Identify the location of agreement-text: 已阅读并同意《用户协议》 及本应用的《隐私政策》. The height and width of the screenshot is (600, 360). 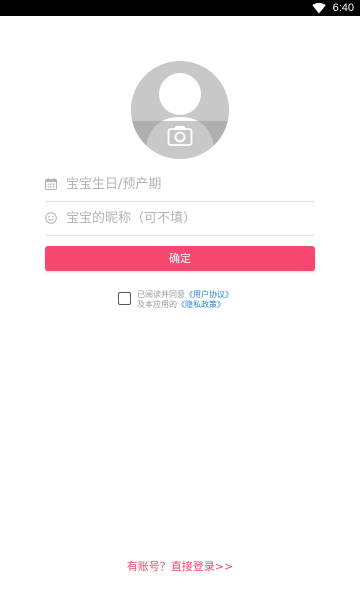
(202, 300).